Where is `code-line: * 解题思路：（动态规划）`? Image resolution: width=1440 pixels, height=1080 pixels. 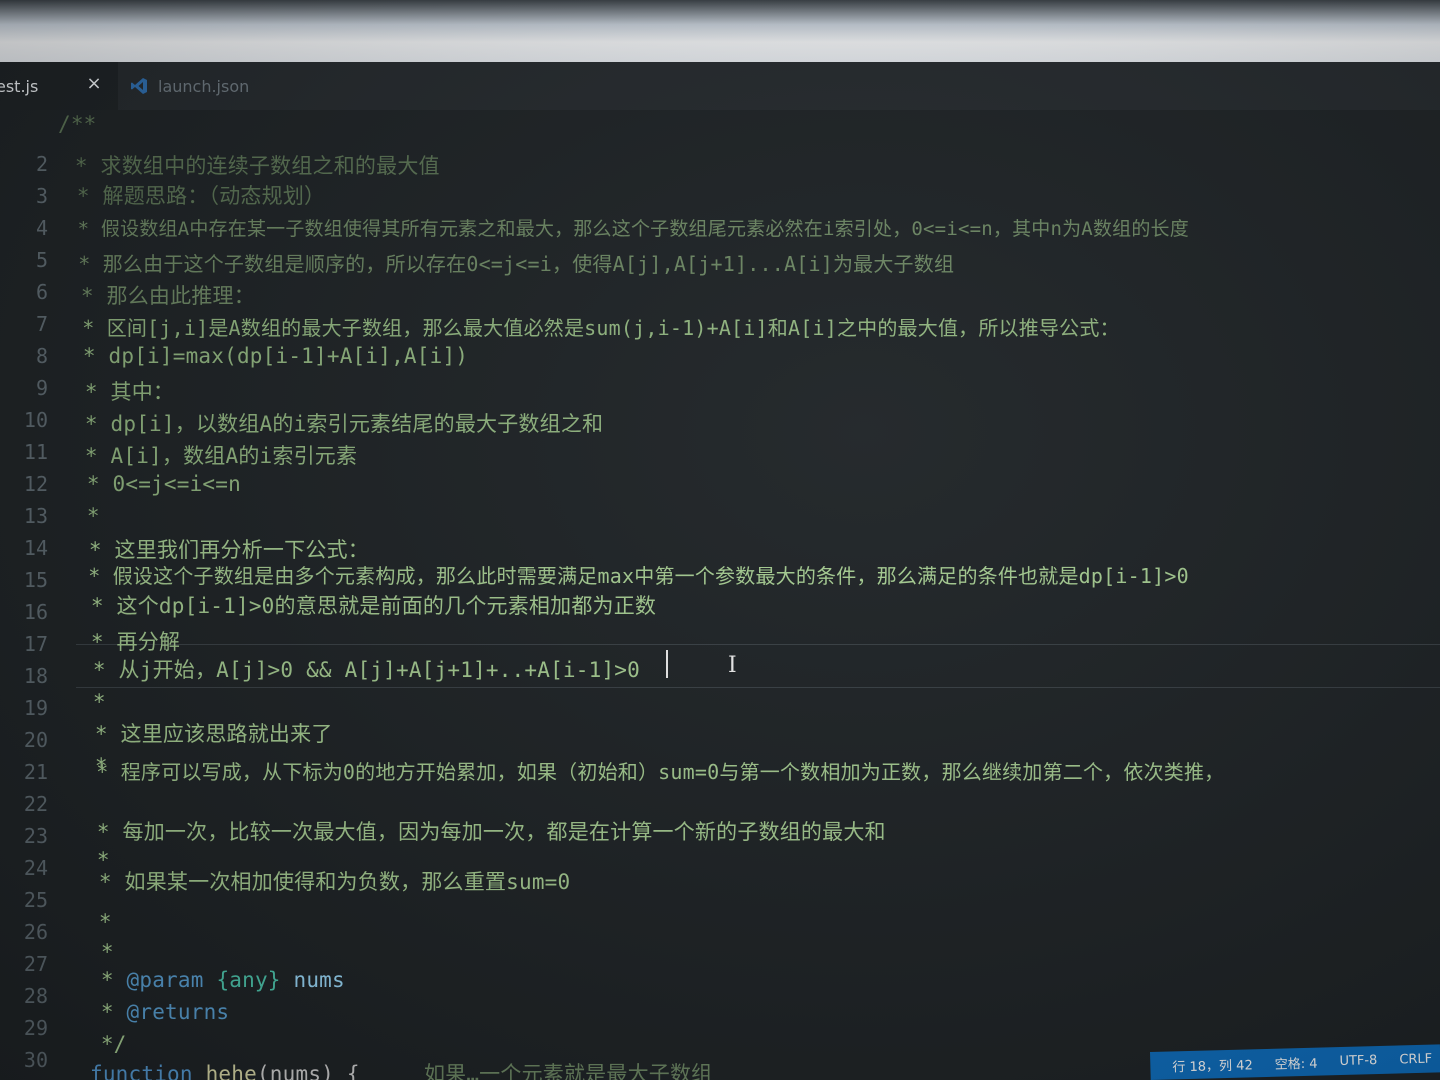 code-line: * 解题思路：（动态规划） is located at coordinates (195, 196).